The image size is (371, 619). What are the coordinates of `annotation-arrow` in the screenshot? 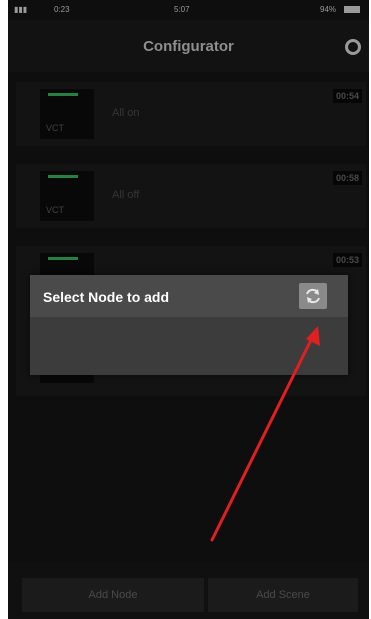 It's located at (265, 434).